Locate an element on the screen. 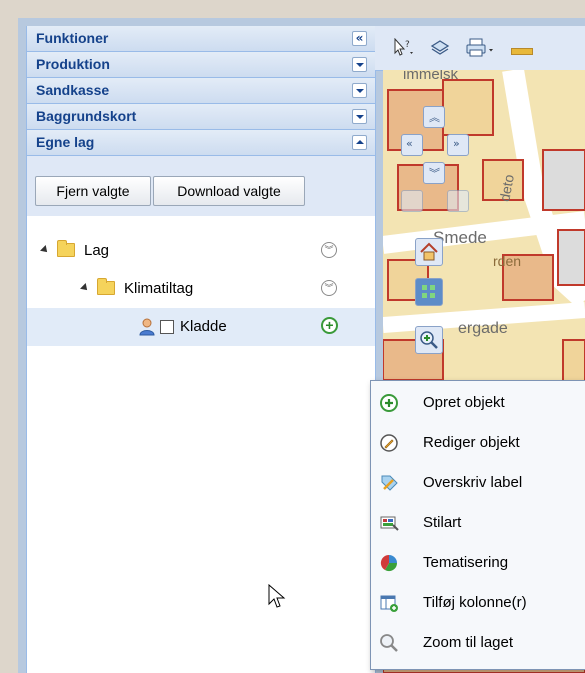 This screenshot has width=585, height=673. zoom-in-button is located at coordinates (429, 340).